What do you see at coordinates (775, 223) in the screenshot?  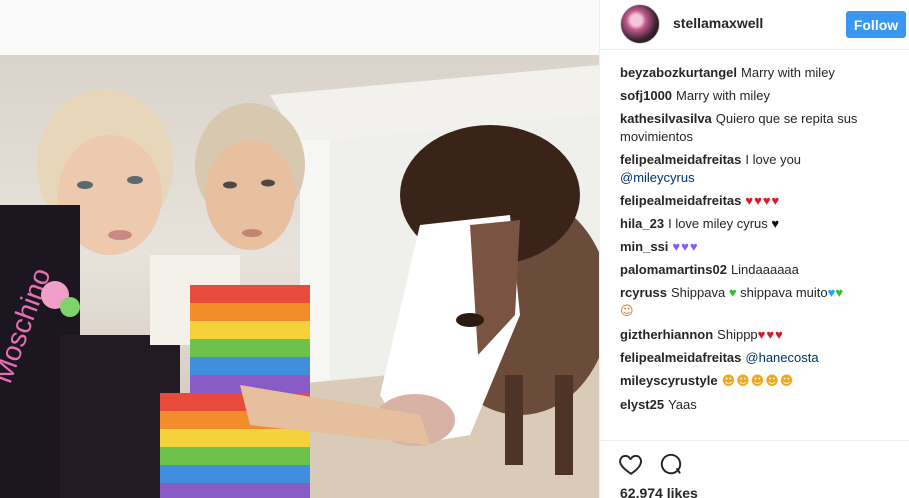 I see `black-heart-emoji-icon: ♥` at bounding box center [775, 223].